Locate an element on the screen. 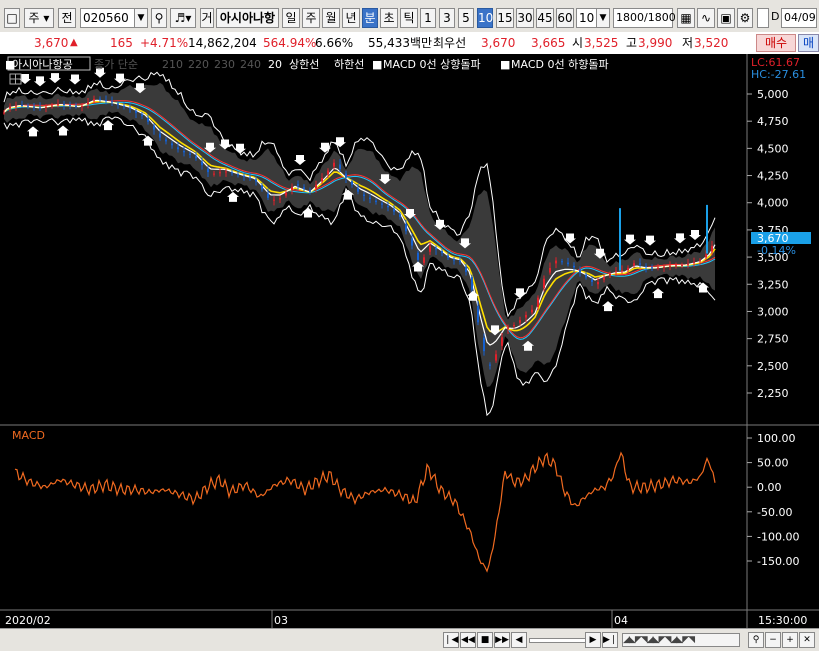  scroll-right-icon: ▶ is located at coordinates (593, 640).